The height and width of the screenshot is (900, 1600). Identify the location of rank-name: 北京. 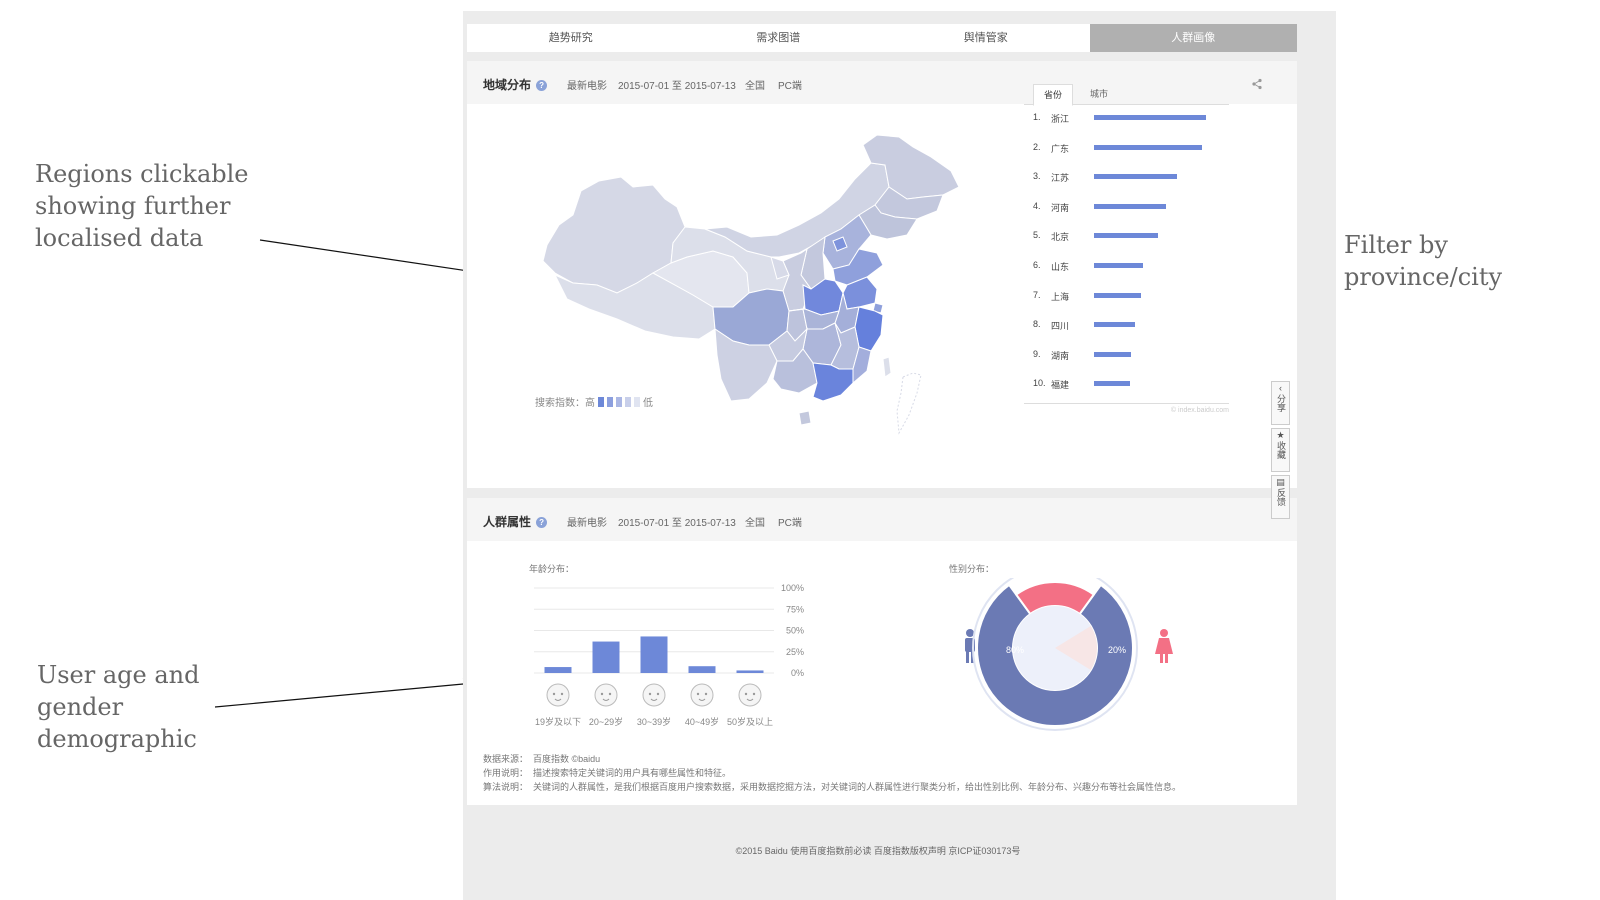
(1060, 237).